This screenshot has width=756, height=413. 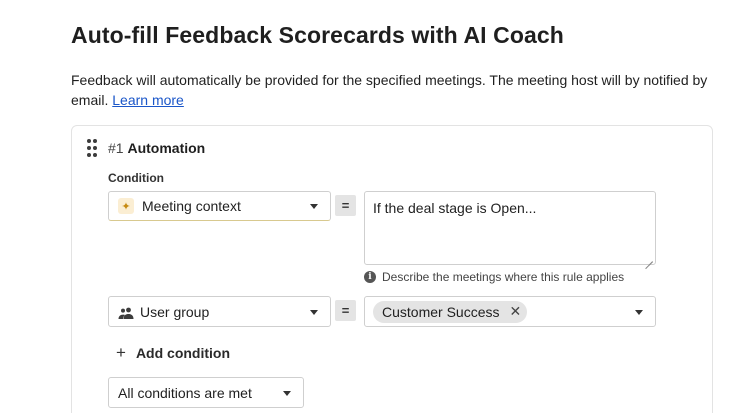 What do you see at coordinates (191, 206) in the screenshot?
I see `select-value: Meeting context` at bounding box center [191, 206].